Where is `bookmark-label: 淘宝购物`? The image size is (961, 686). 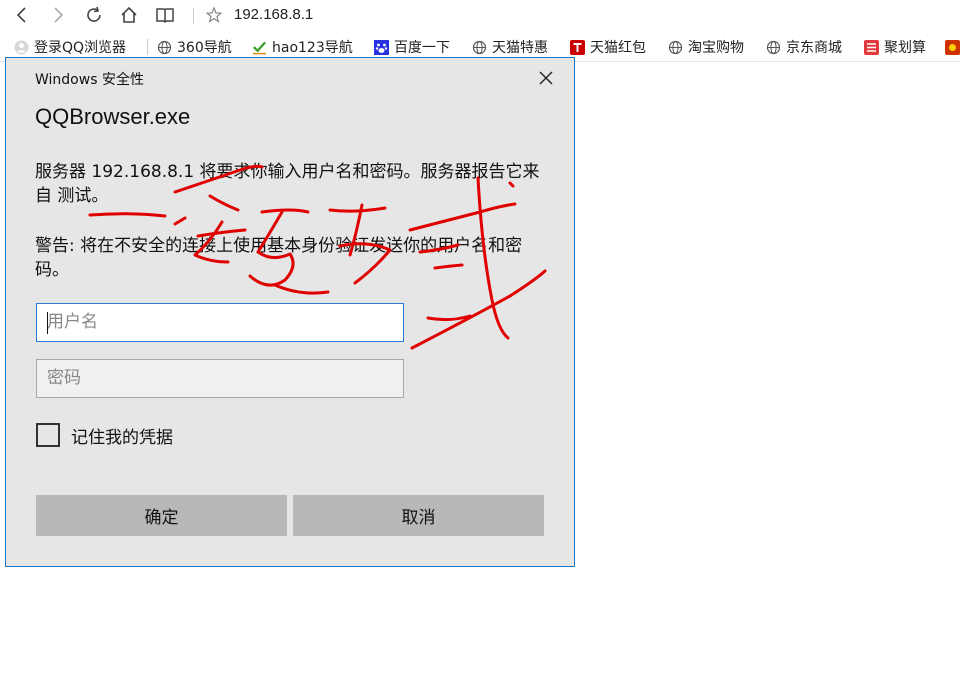
bookmark-label: 淘宝购物 is located at coordinates (716, 48).